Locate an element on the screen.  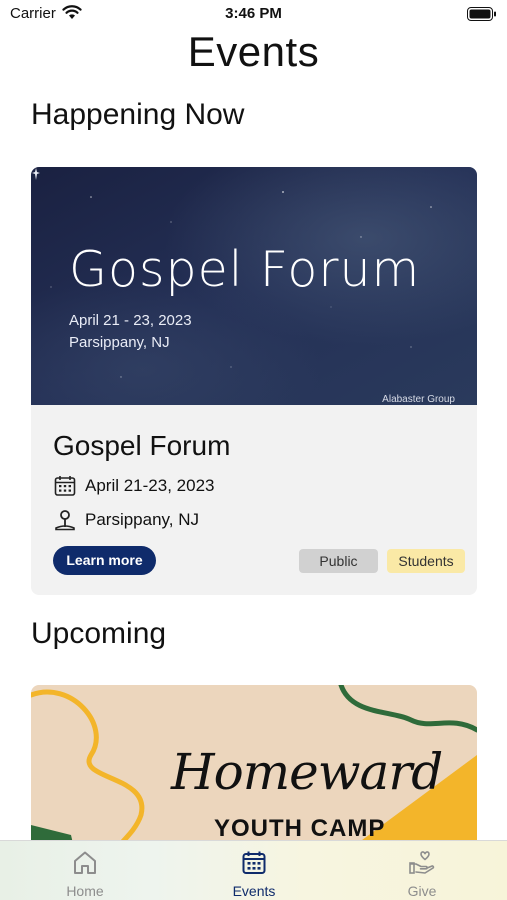
learn-more-button: Learn more is located at coordinates (104, 560).